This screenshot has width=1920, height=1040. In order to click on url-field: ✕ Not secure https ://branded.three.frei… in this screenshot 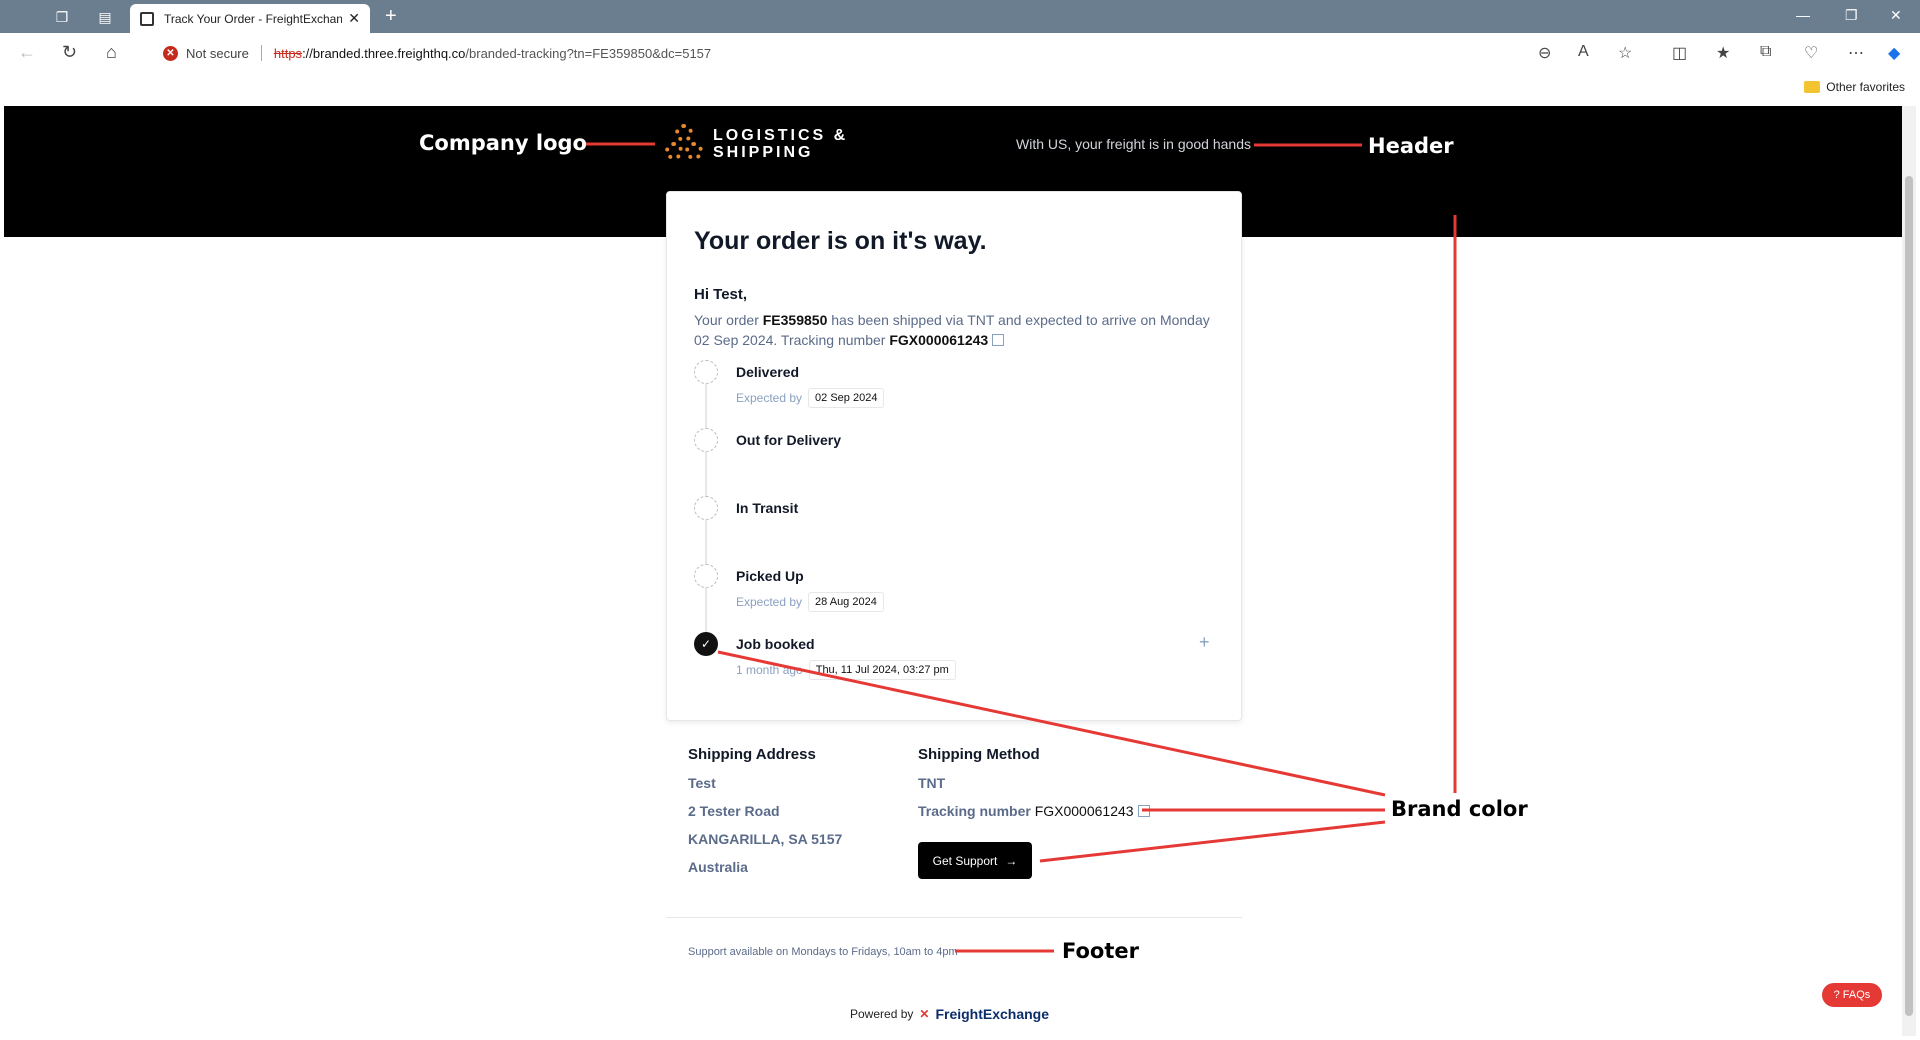, I will do `click(862, 53)`.